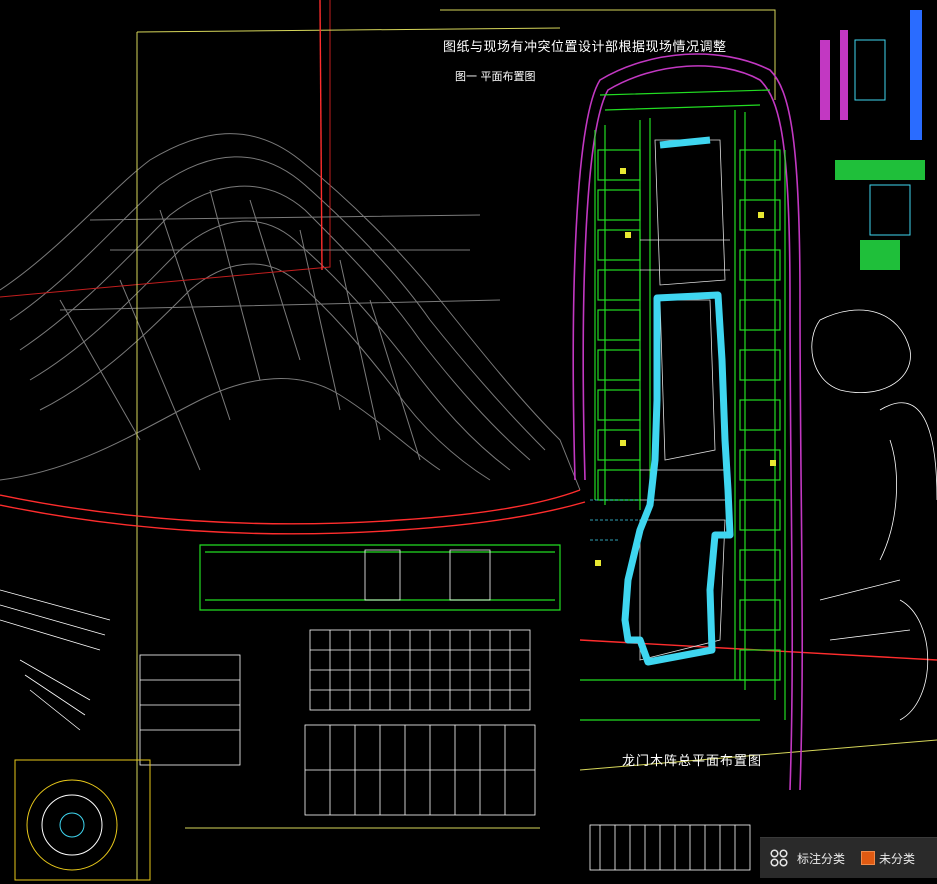 The image size is (937, 884). I want to click on uncategorized-filter-button: 未分类, so click(888, 858).